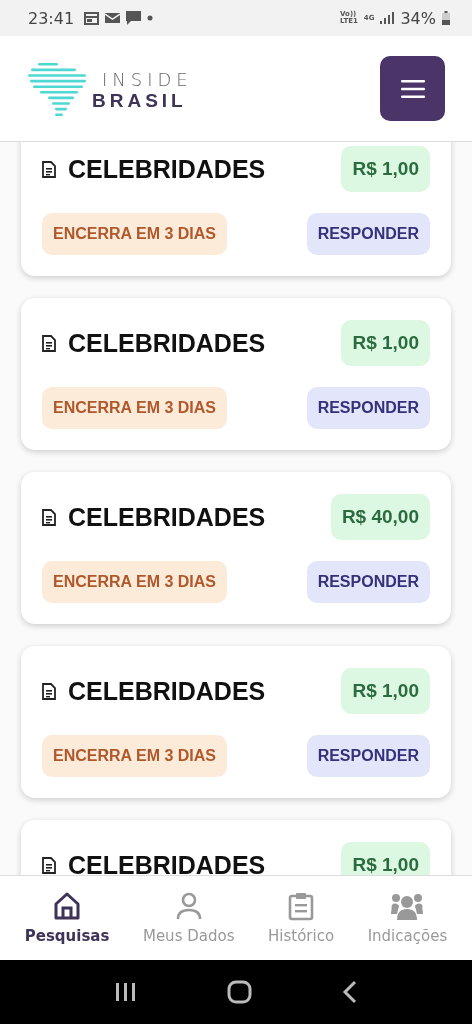 The height and width of the screenshot is (1024, 472). I want to click on menu-icon, so click(412, 88).